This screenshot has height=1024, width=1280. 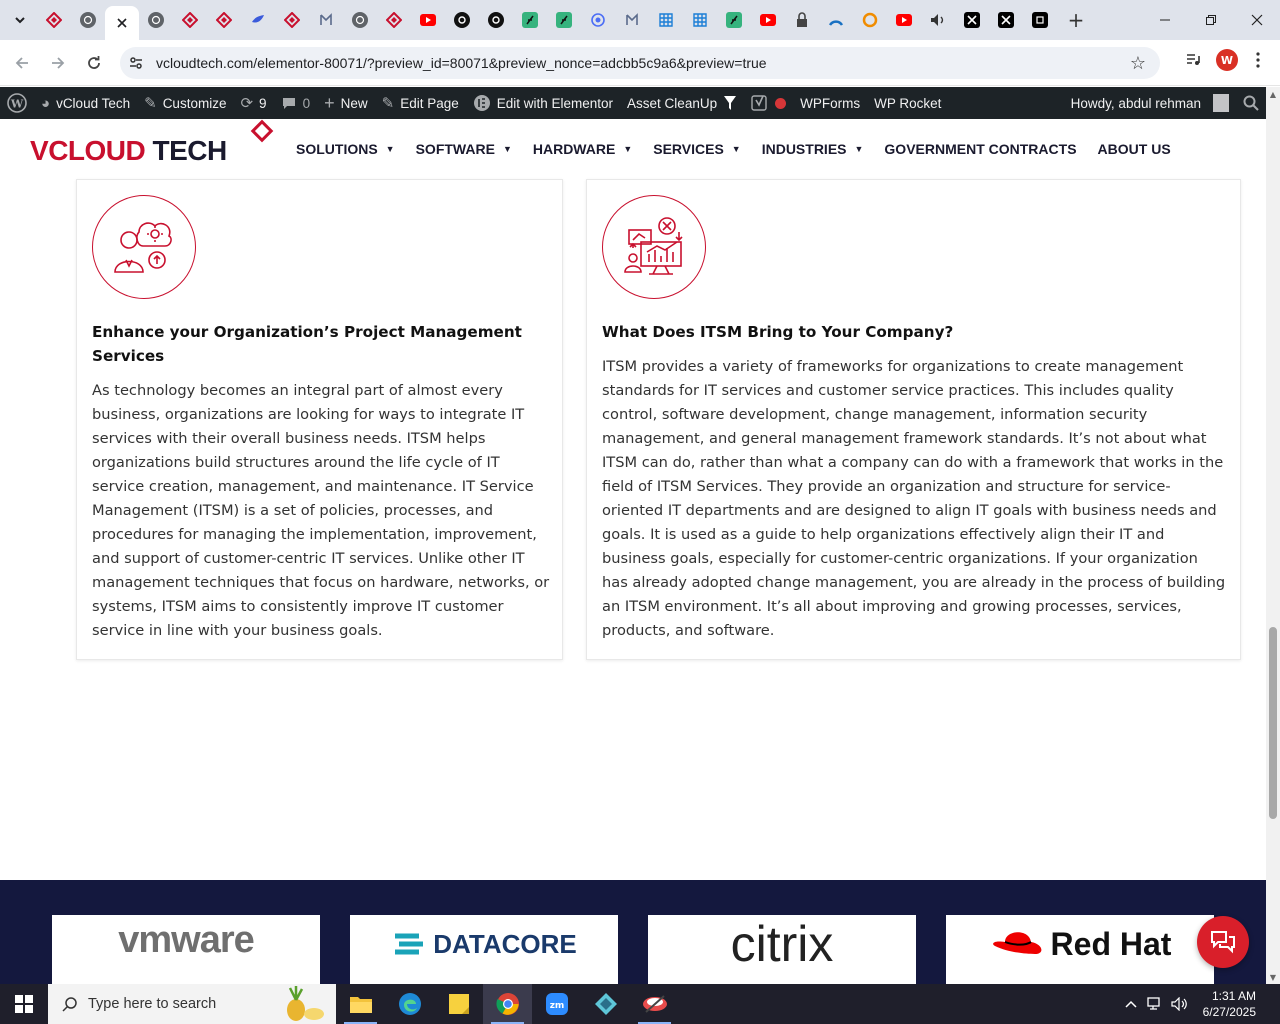 I want to click on taskbar-edge, so click(x=409, y=1004).